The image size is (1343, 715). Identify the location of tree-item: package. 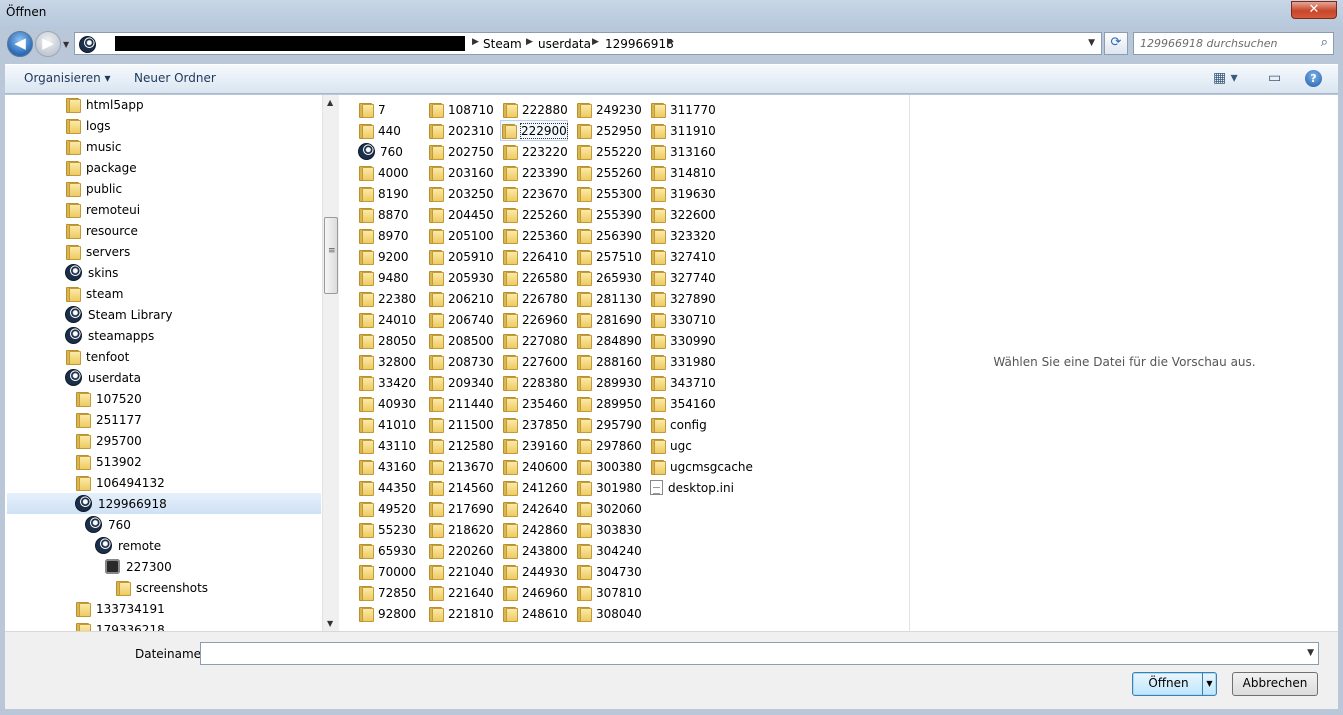
(101, 167).